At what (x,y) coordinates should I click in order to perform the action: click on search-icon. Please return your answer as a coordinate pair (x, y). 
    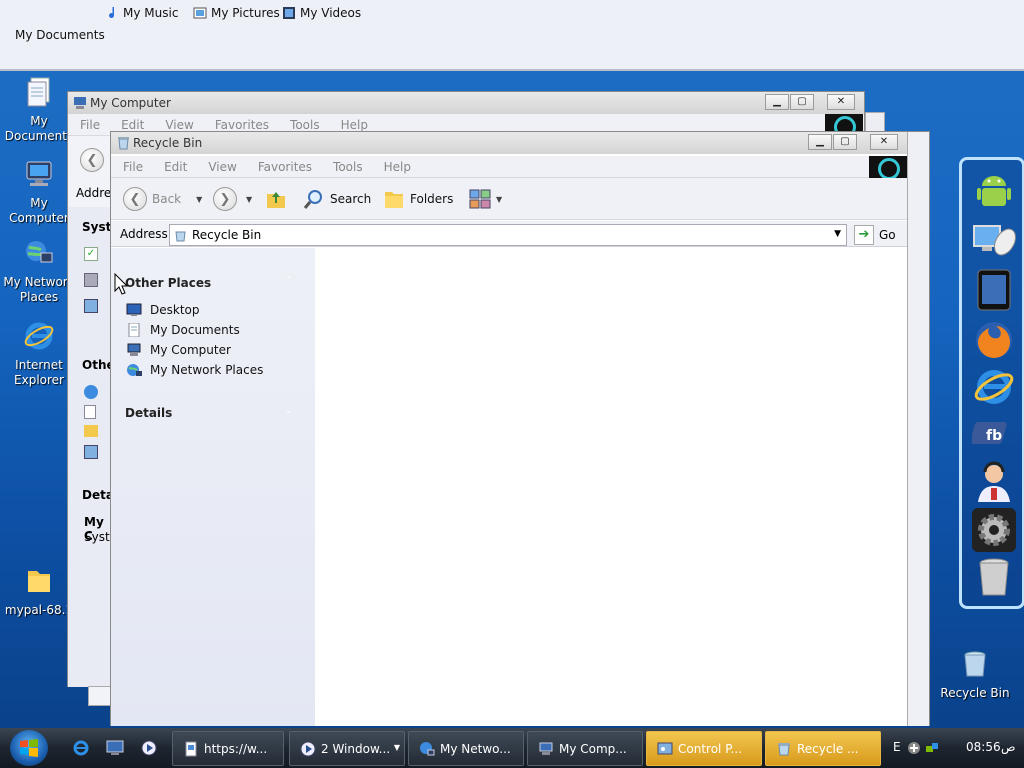
    Looking at the image, I should click on (312, 199).